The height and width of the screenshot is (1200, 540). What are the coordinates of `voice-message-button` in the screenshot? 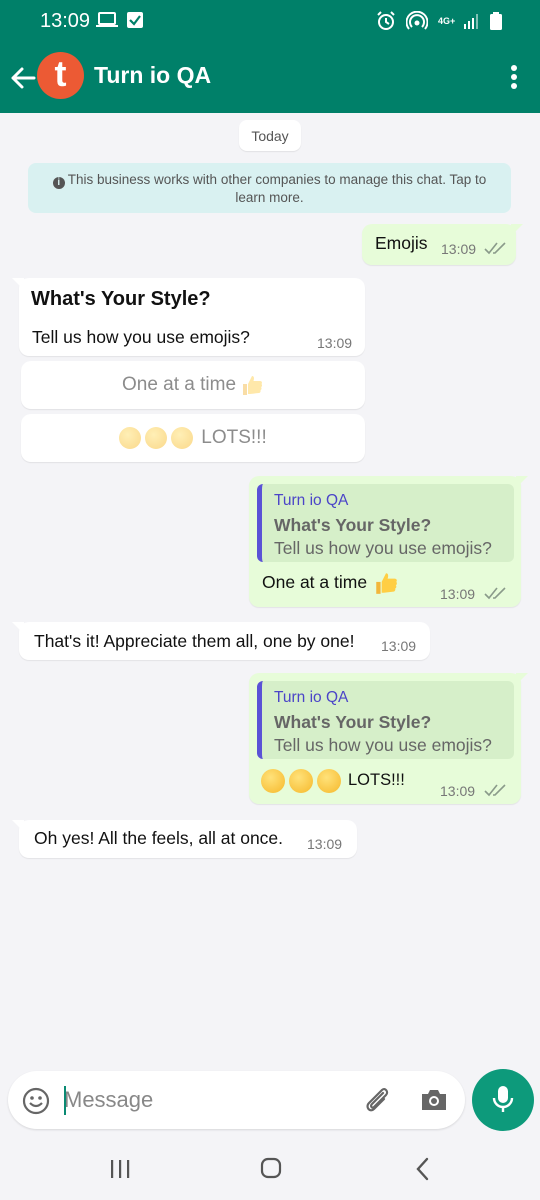 It's located at (503, 1100).